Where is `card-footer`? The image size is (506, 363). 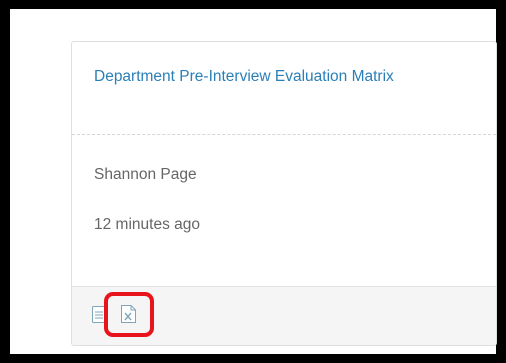
card-footer is located at coordinates (284, 315).